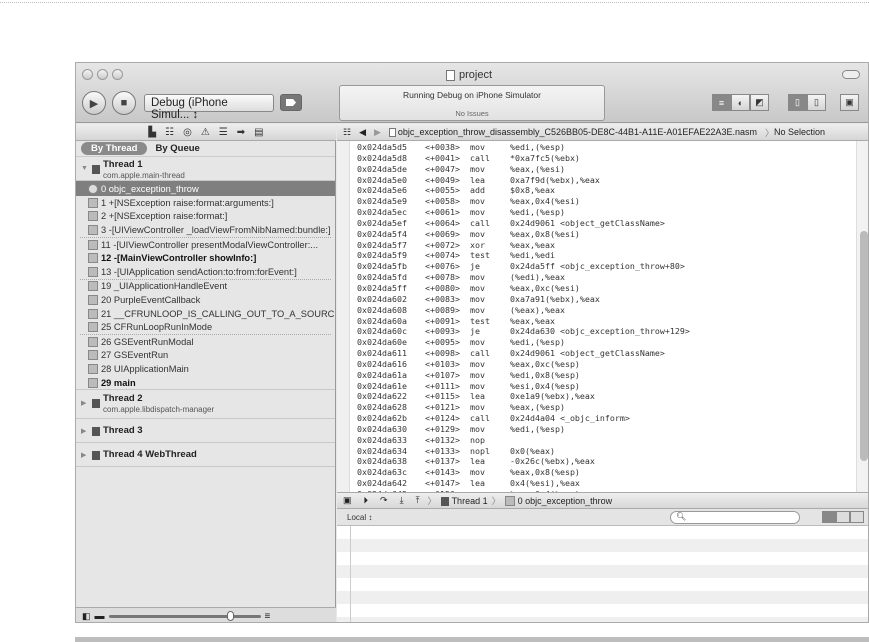 The height and width of the screenshot is (642, 869). What do you see at coordinates (205, 383) in the screenshot?
I see `stack-frame-row: 29 main` at bounding box center [205, 383].